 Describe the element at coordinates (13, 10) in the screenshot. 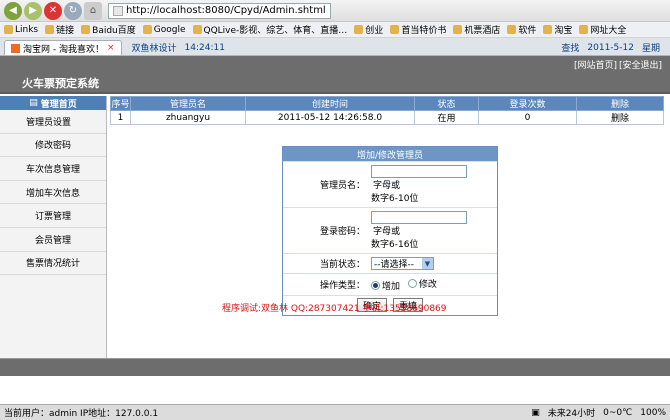

I see `back-icon: ◀` at that location.